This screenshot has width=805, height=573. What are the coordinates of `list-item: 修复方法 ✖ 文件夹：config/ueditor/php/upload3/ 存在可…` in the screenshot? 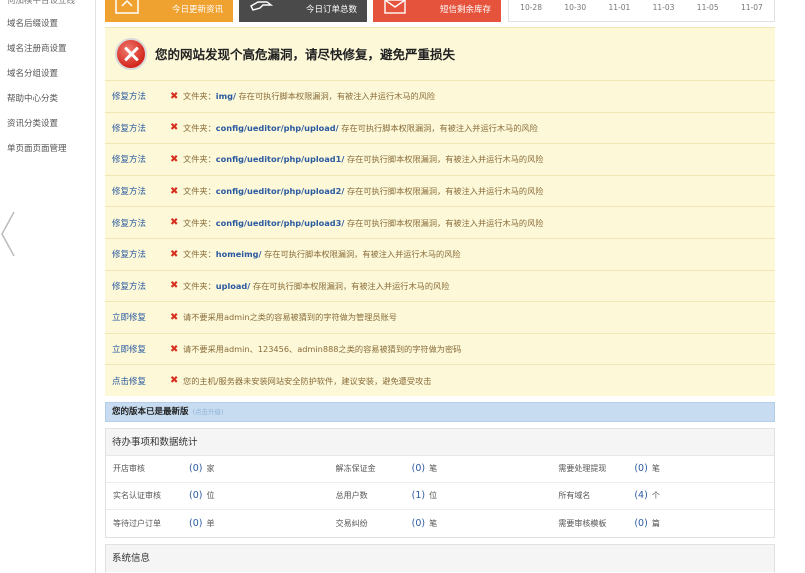 It's located at (440, 222).